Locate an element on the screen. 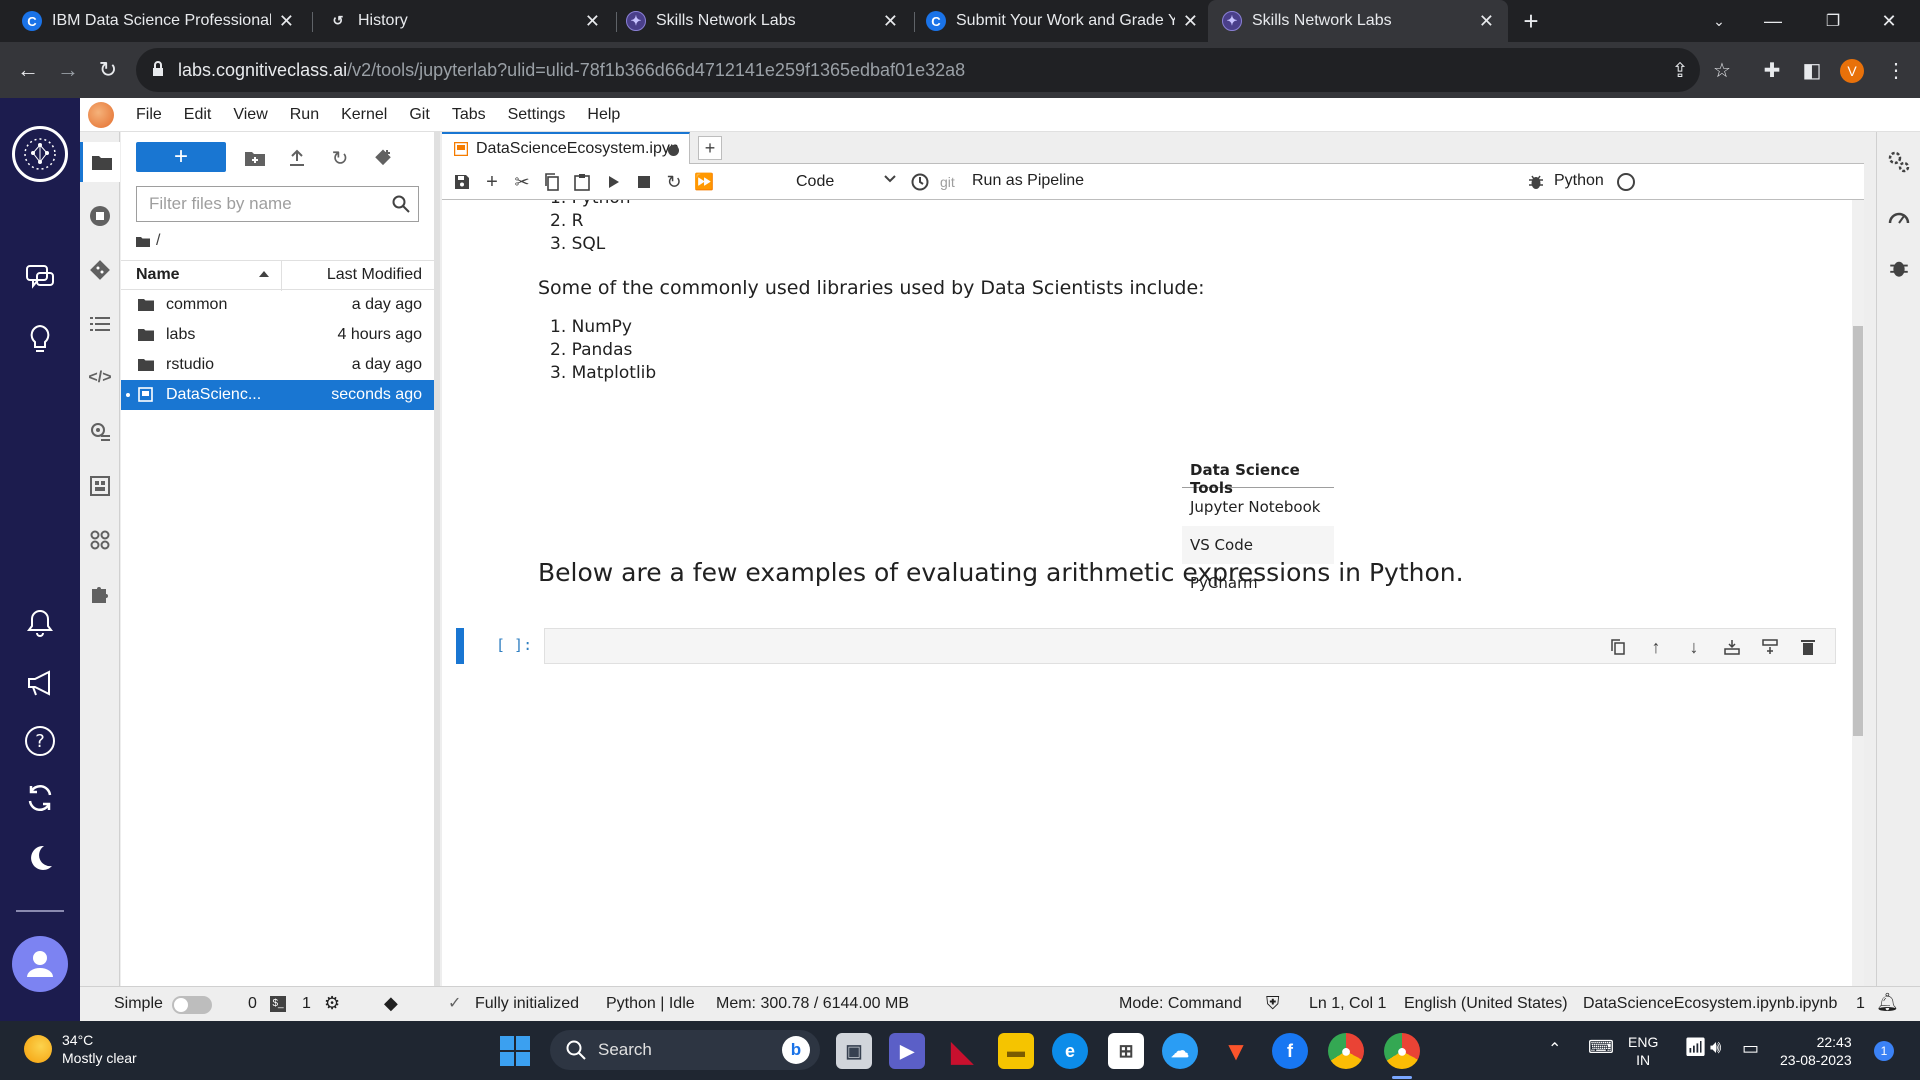  brave-icon: ▼ is located at coordinates (1236, 1051).